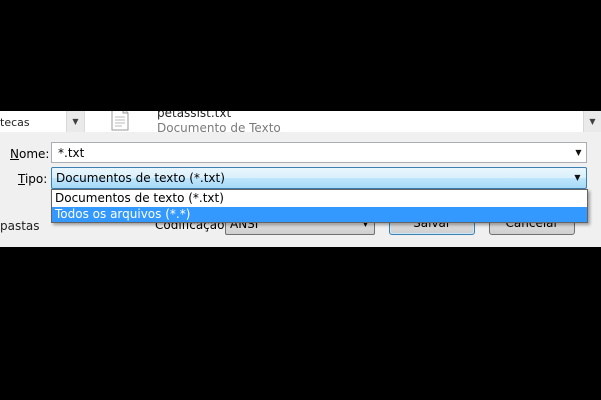 The width and height of the screenshot is (601, 400). I want to click on text-file-icon, so click(120, 121).